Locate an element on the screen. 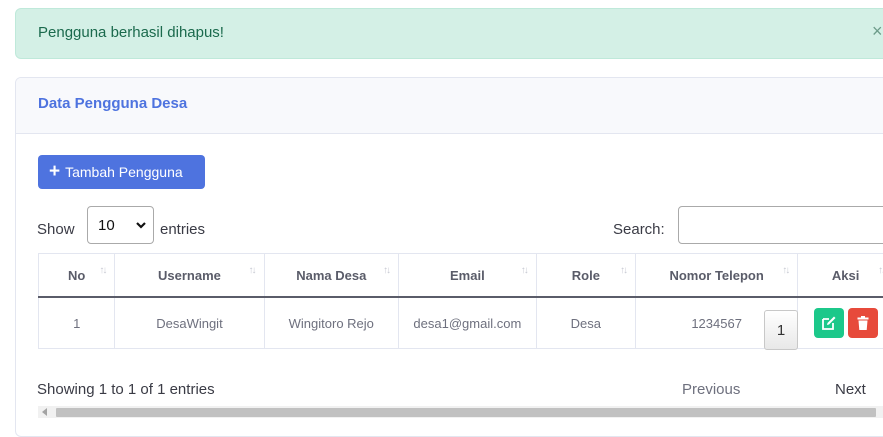 The width and height of the screenshot is (883, 437). trash-icon is located at coordinates (863, 323).